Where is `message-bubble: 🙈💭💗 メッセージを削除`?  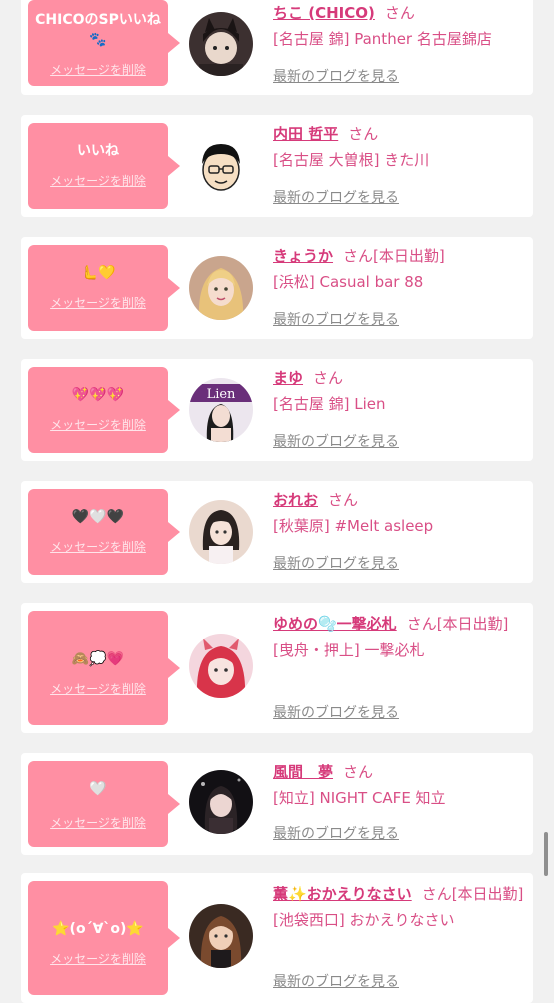 message-bubble: 🙈💭💗 メッセージを削除 is located at coordinates (104, 668).